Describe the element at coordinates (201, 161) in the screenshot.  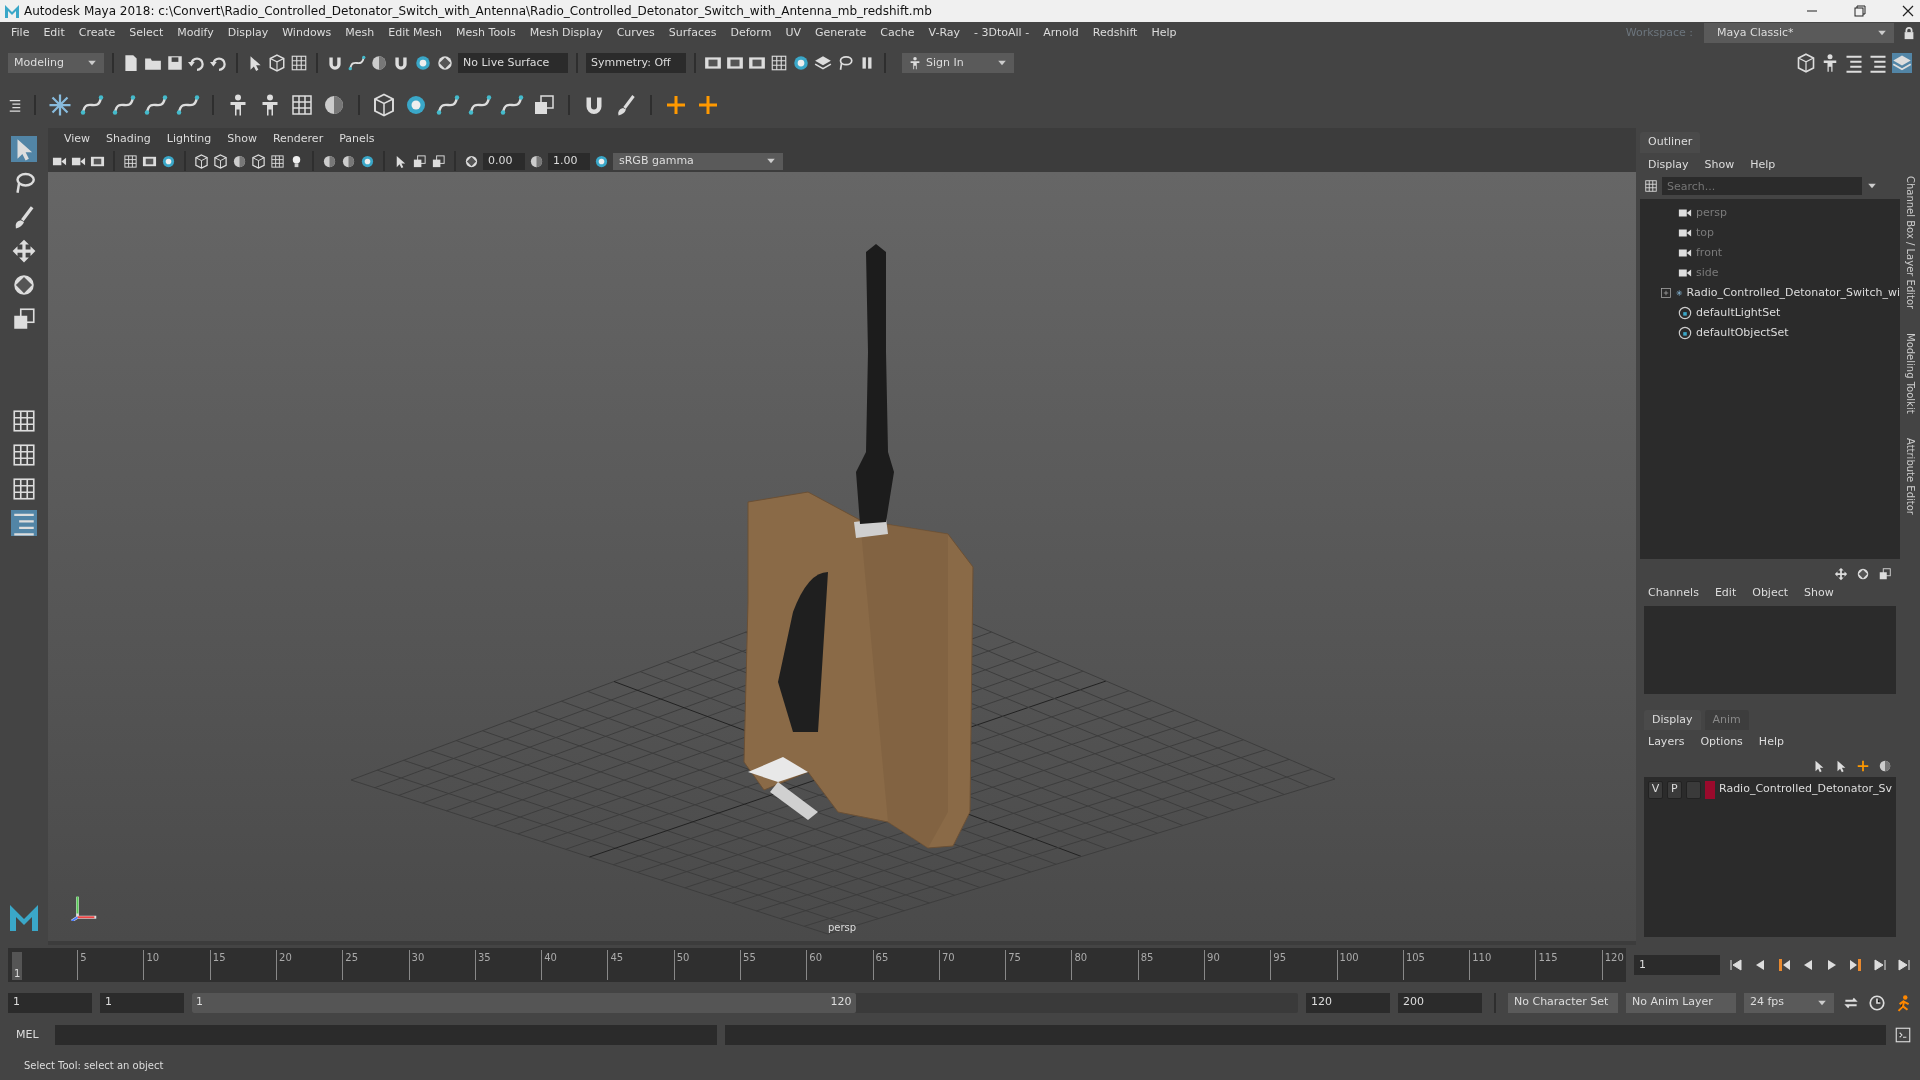
I see `wireframe-cube-icon` at that location.